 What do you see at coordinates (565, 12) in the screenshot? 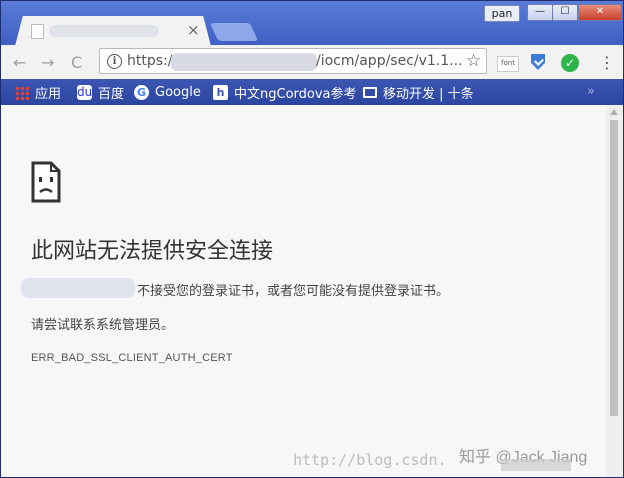
I see `maximize-button: ☐` at bounding box center [565, 12].